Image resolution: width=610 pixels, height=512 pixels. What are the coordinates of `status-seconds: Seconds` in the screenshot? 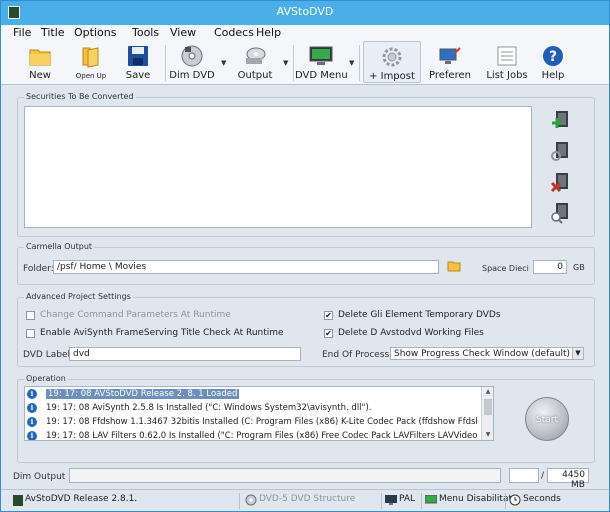 It's located at (542, 499).